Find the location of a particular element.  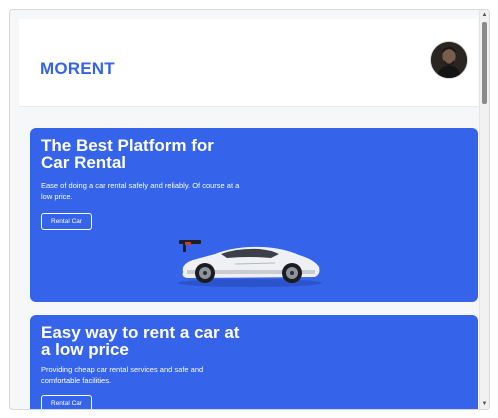

scrollbar-thumb is located at coordinates (484, 63).